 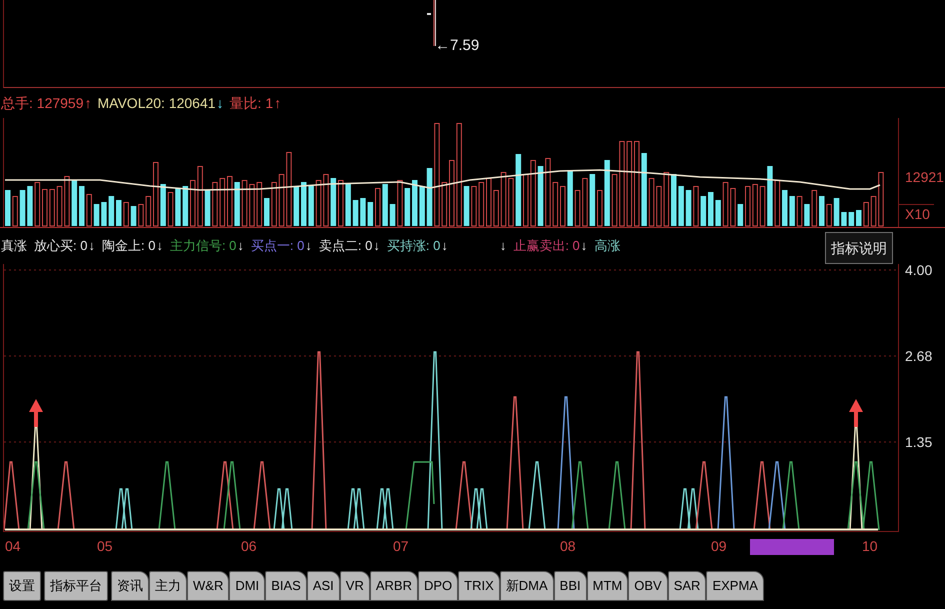 What do you see at coordinates (607, 586) in the screenshot?
I see `indicator-tab: MTM` at bounding box center [607, 586].